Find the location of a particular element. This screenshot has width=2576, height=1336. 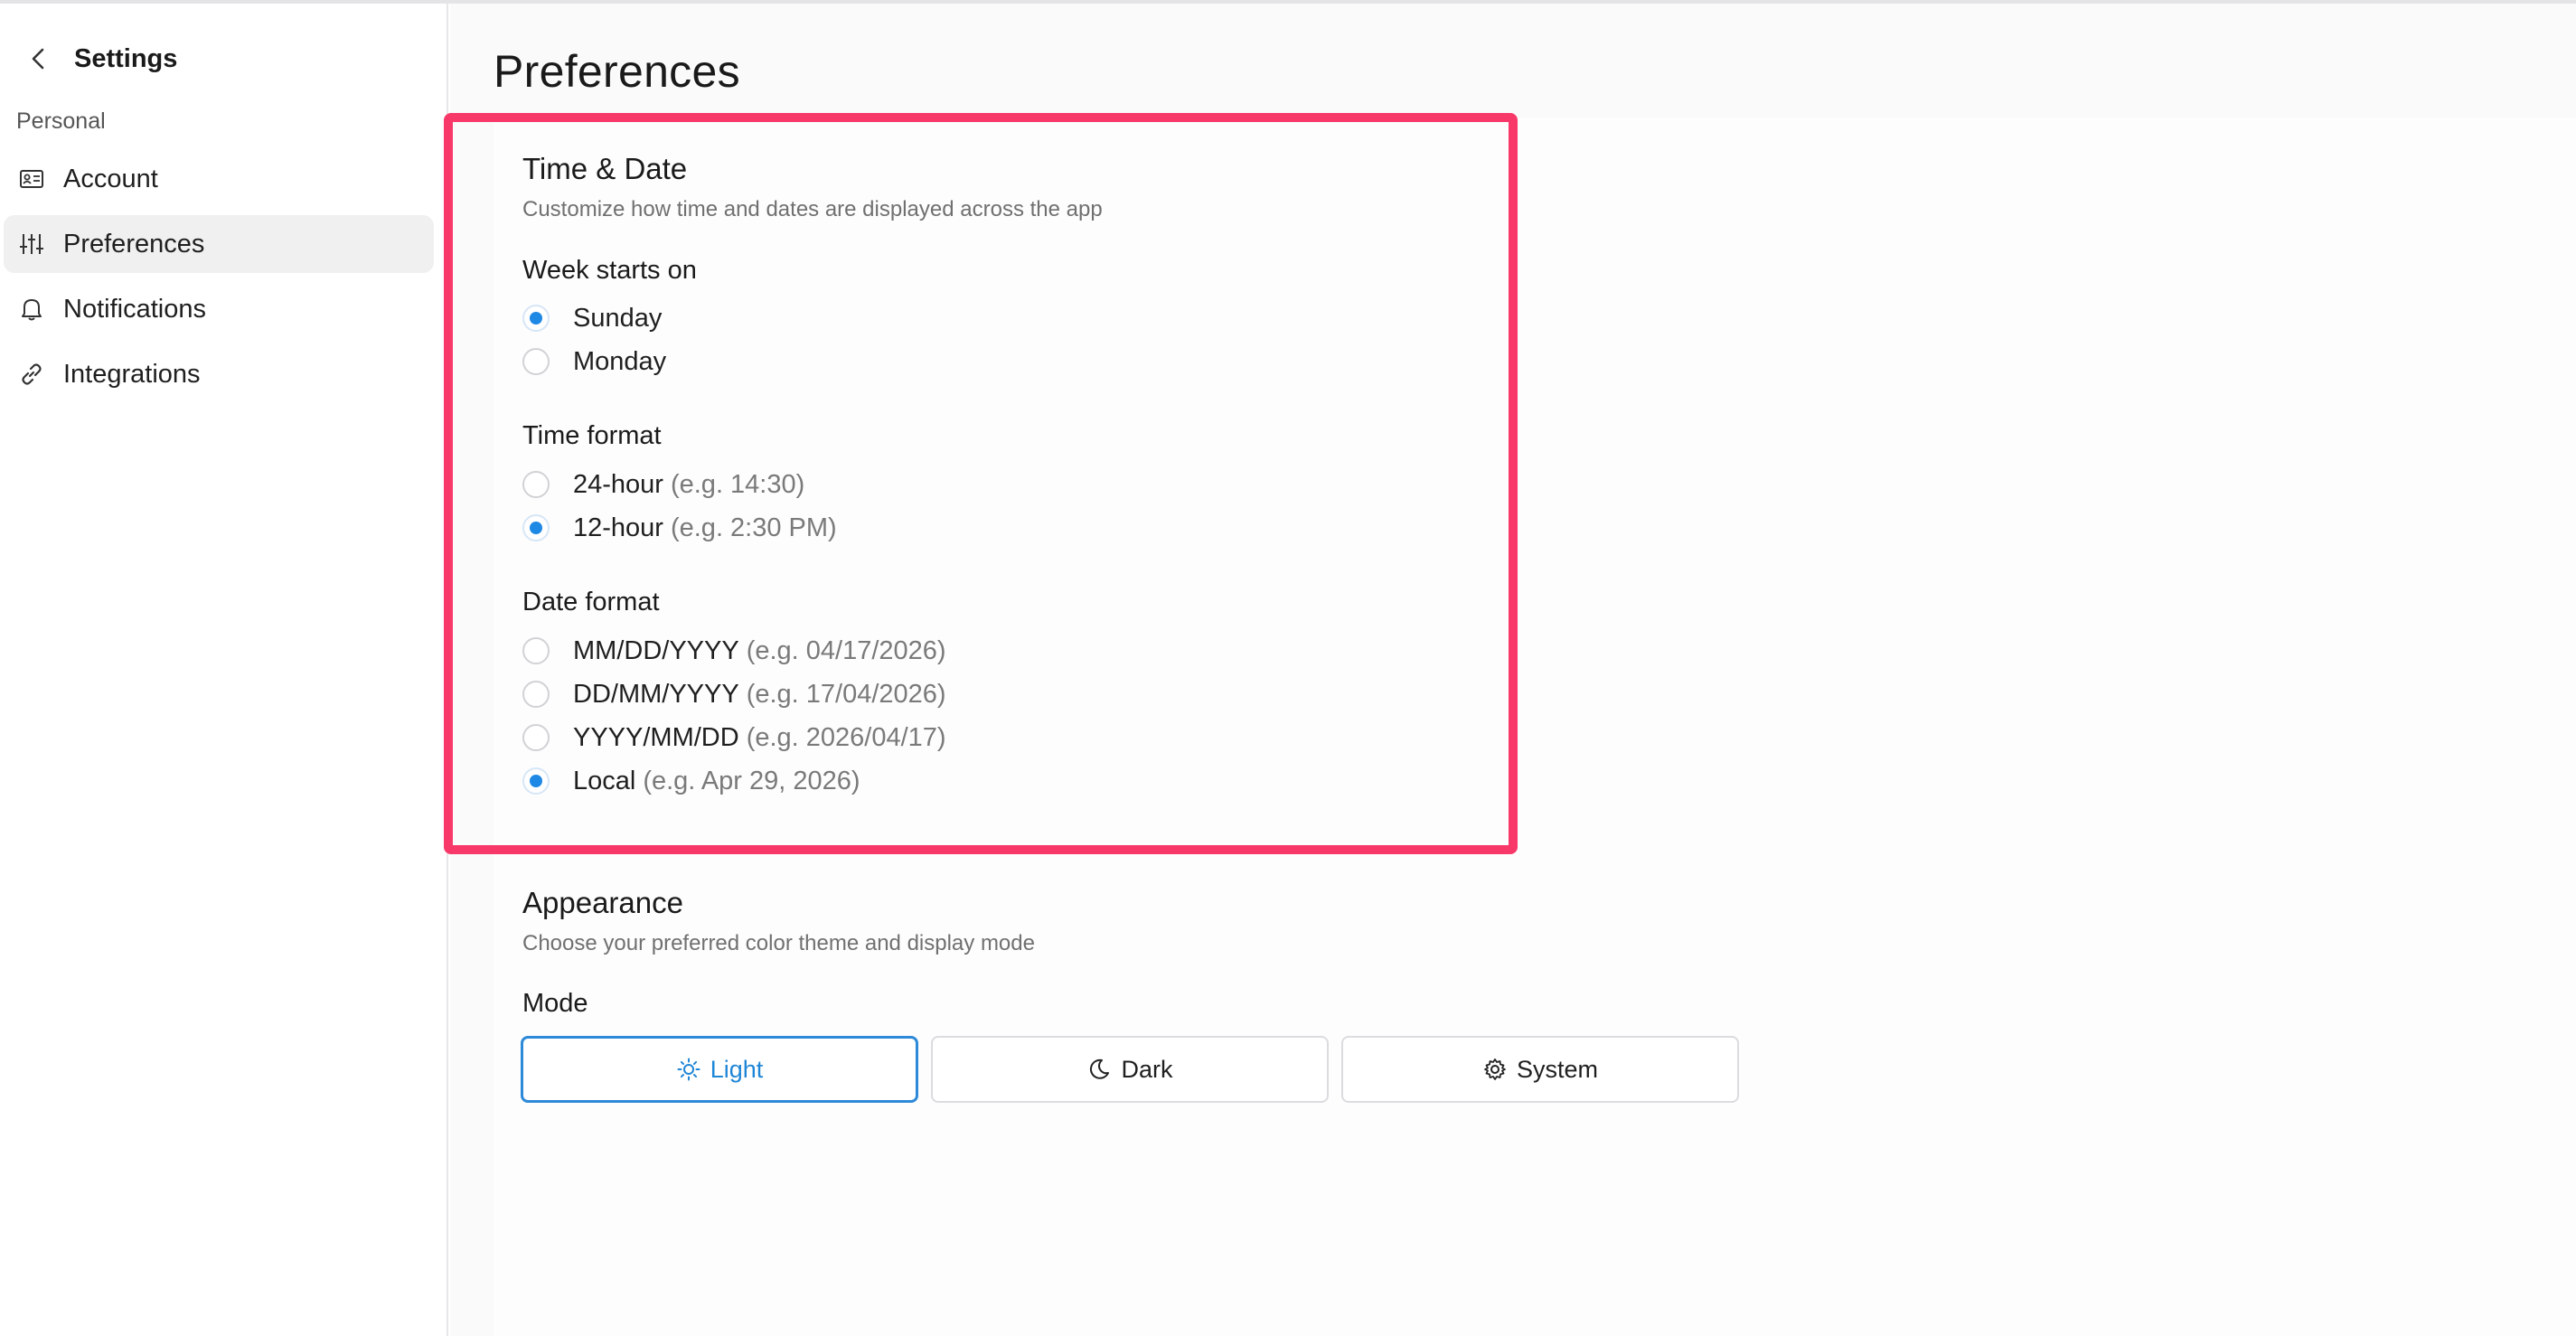

radio-hint: (e.g. Apr 29, 2026) is located at coordinates (751, 780).